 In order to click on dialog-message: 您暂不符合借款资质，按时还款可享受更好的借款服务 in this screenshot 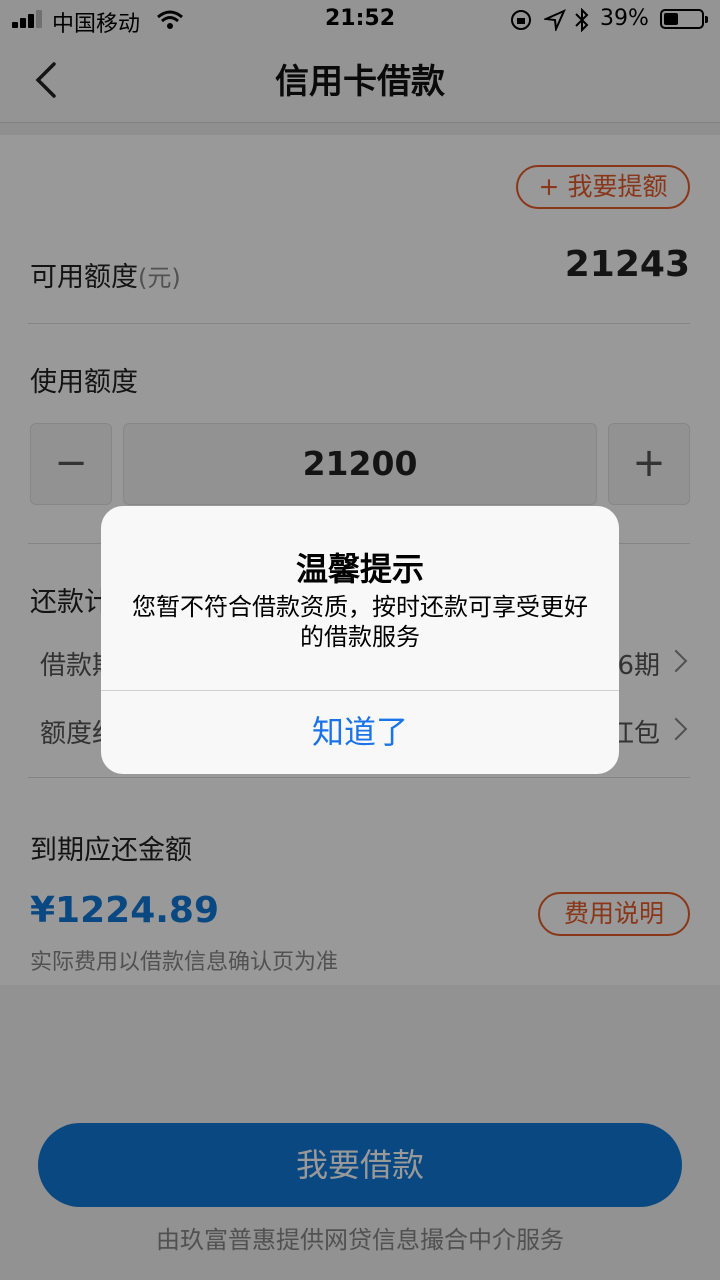, I will do `click(360, 622)`.